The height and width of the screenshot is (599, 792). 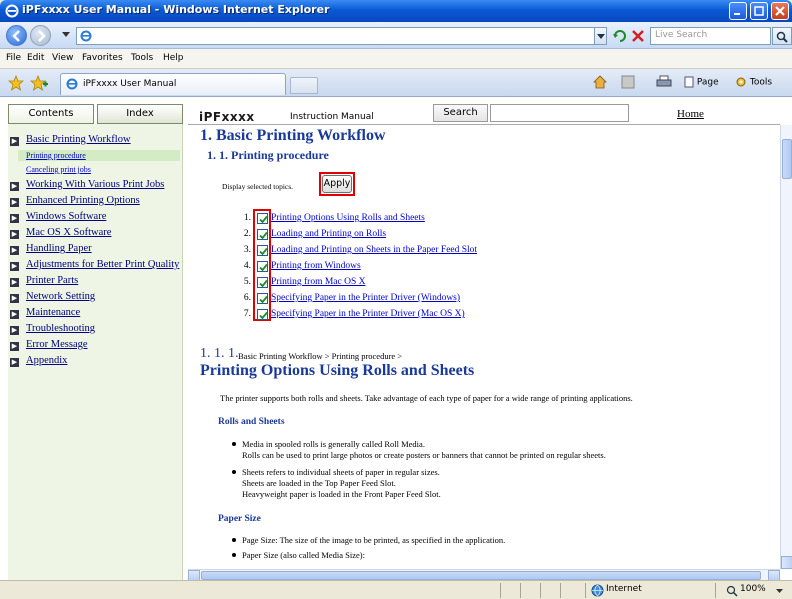 What do you see at coordinates (16, 35) in the screenshot?
I see `back-button` at bounding box center [16, 35].